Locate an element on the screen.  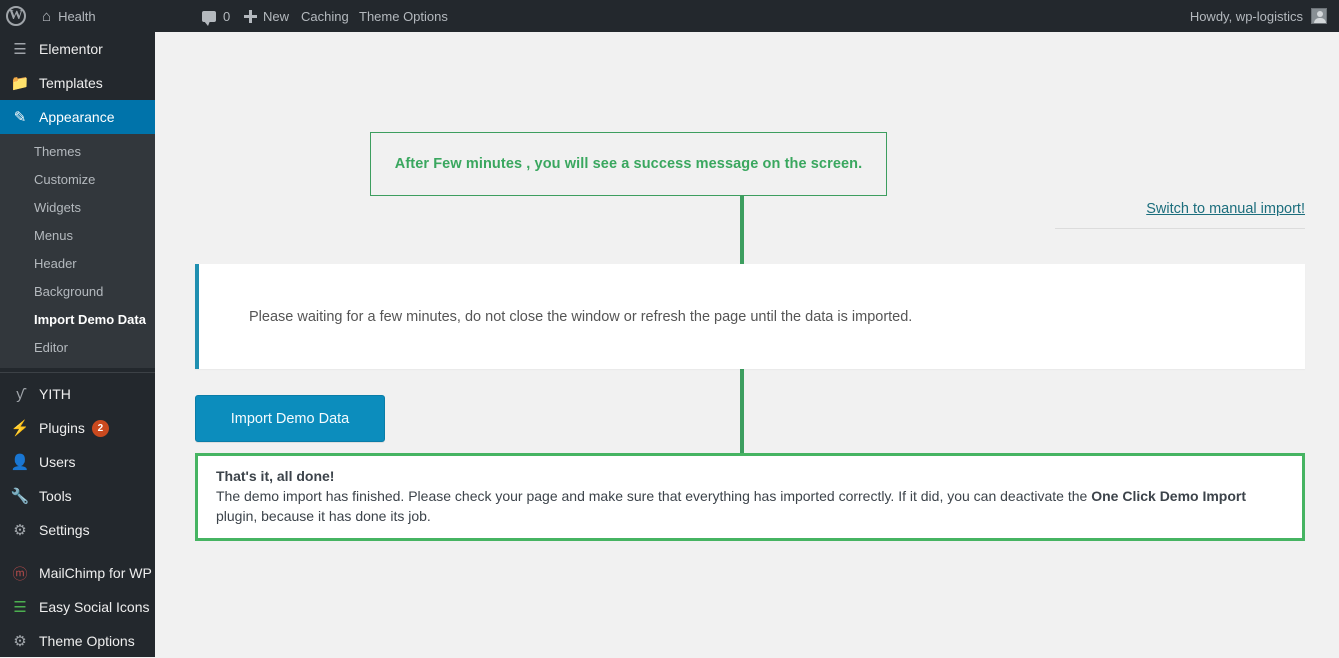
sidebar-item-easy-social-icons: ☰ Easy Social Icons is located at coordinates (77, 607).